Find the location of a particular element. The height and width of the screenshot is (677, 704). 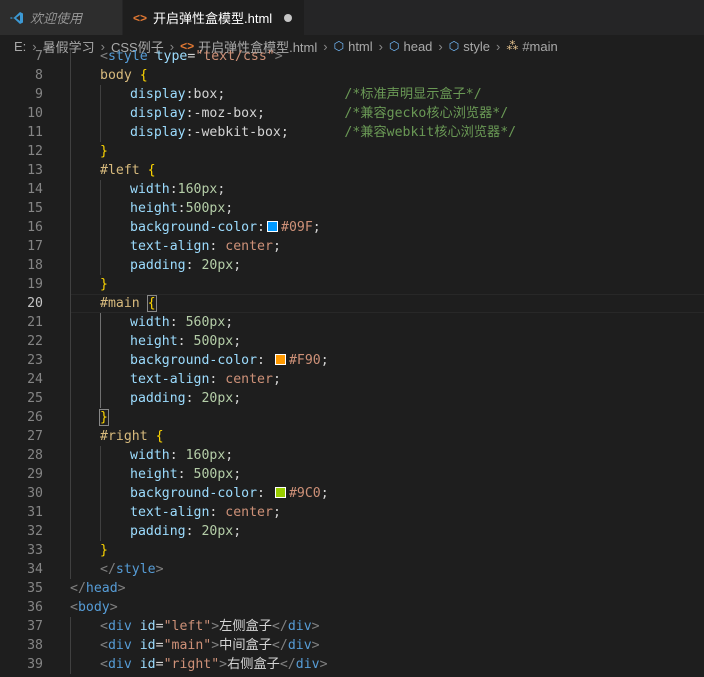

line-number: 15 is located at coordinates (35, 208).